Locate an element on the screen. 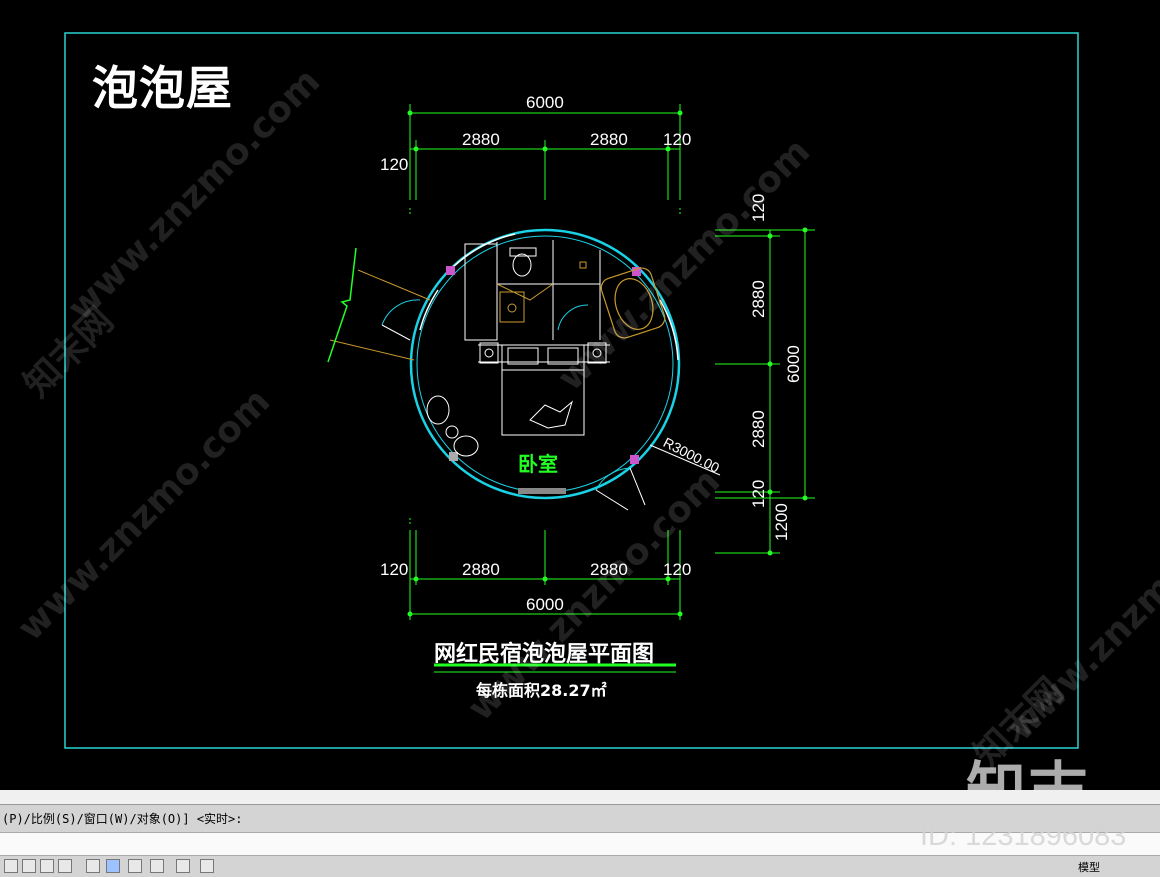 This screenshot has height=877, width=1160. entry-steps is located at coordinates (380, 315).